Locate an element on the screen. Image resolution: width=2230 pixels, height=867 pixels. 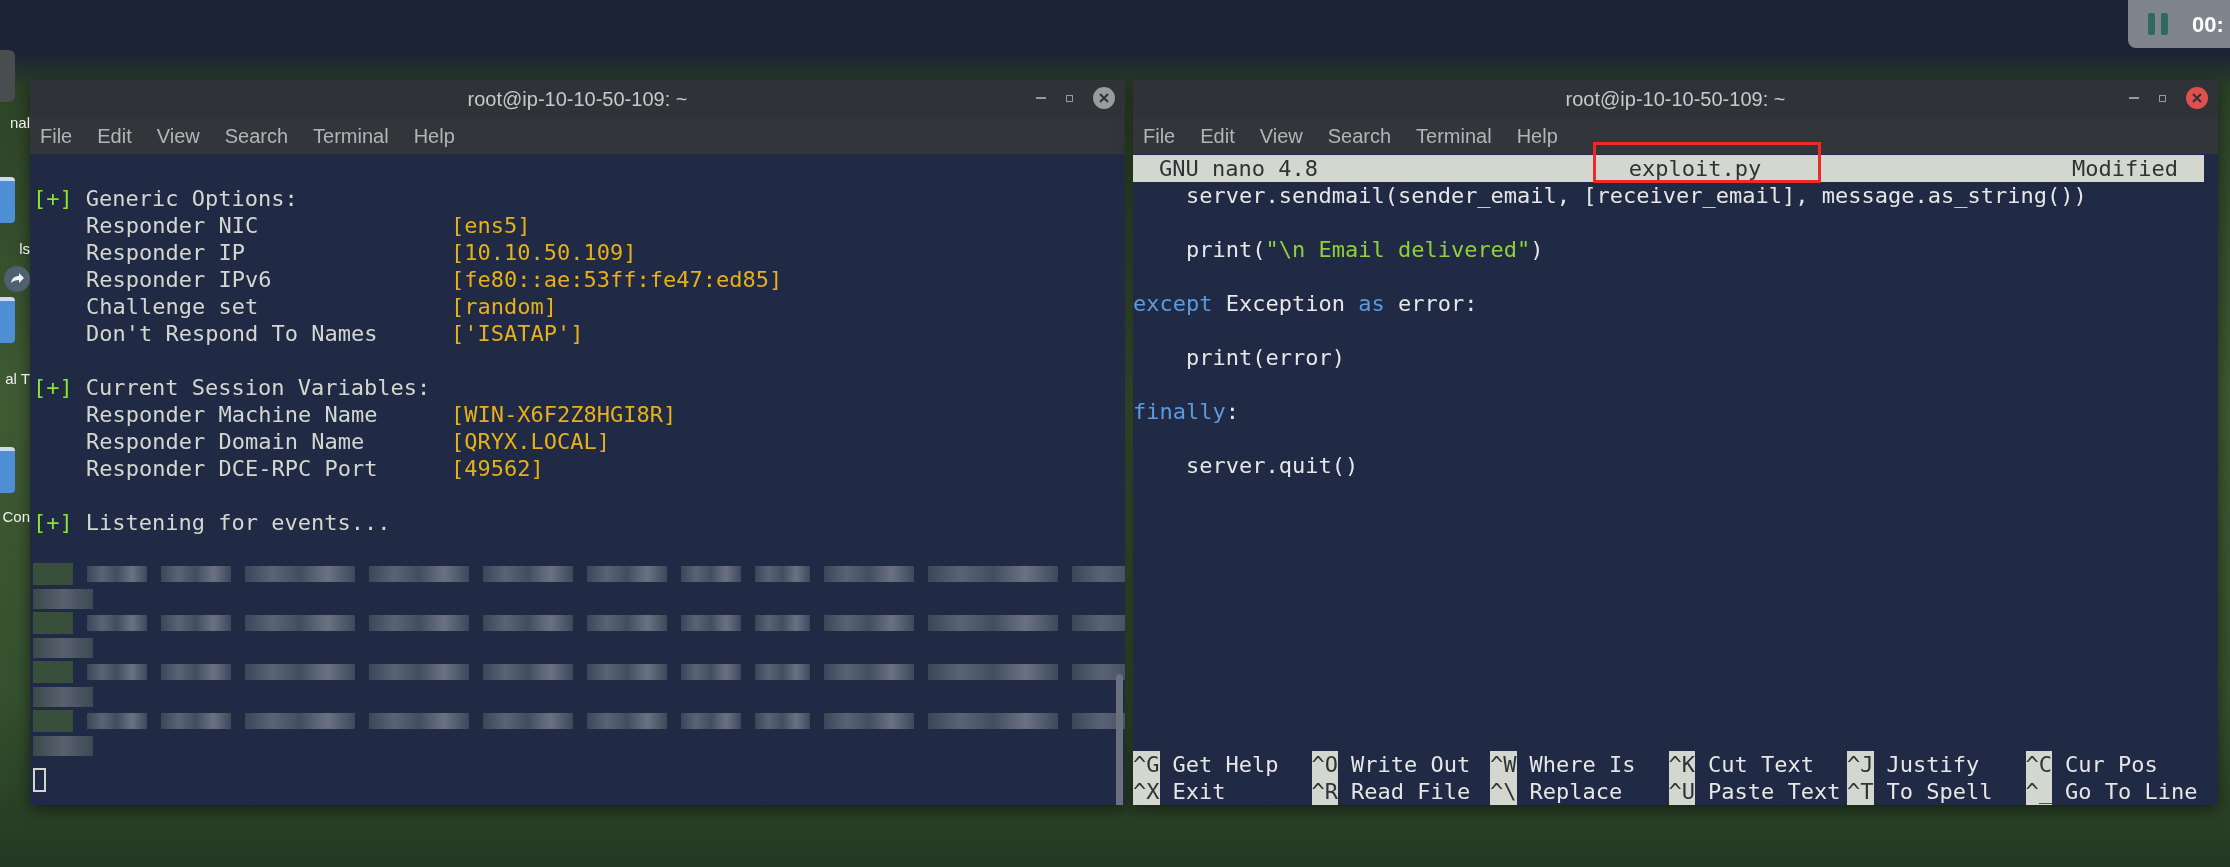
shortcut-label: Go To Line is located at coordinates (2131, 791).